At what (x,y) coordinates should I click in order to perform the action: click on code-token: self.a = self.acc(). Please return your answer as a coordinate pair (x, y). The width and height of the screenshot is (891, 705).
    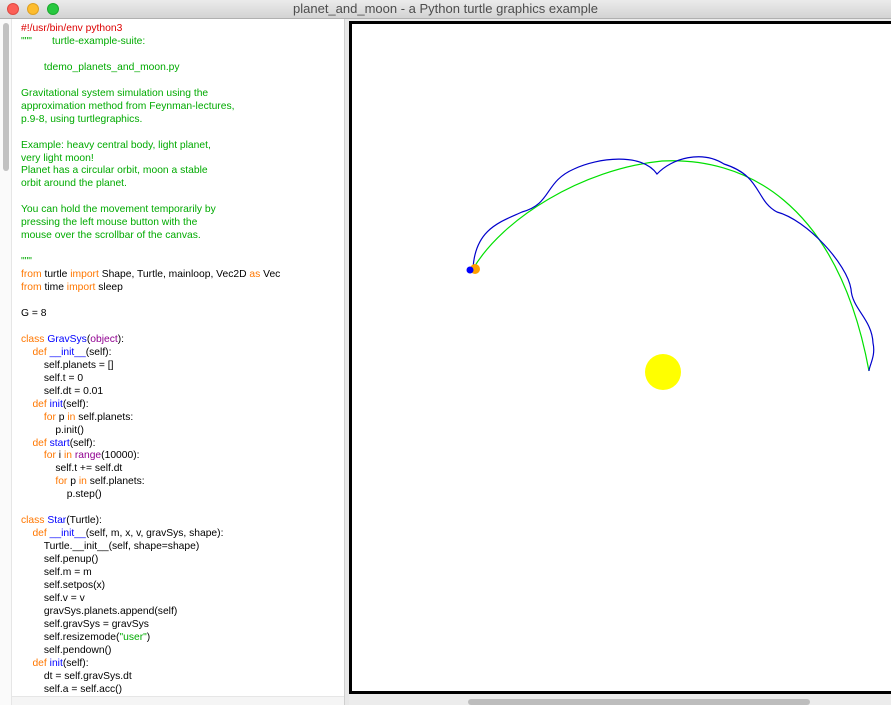
    Looking at the image, I should click on (71, 689).